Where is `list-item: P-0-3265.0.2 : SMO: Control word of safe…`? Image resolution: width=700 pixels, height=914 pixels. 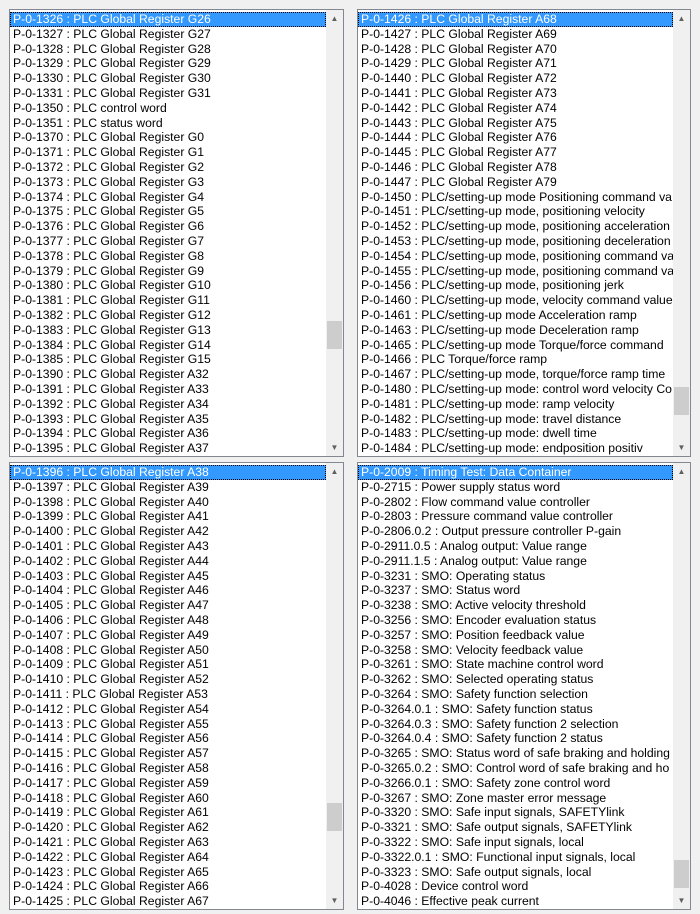
list-item: P-0-3265.0.2 : SMO: Control word of safe… is located at coordinates (515, 768).